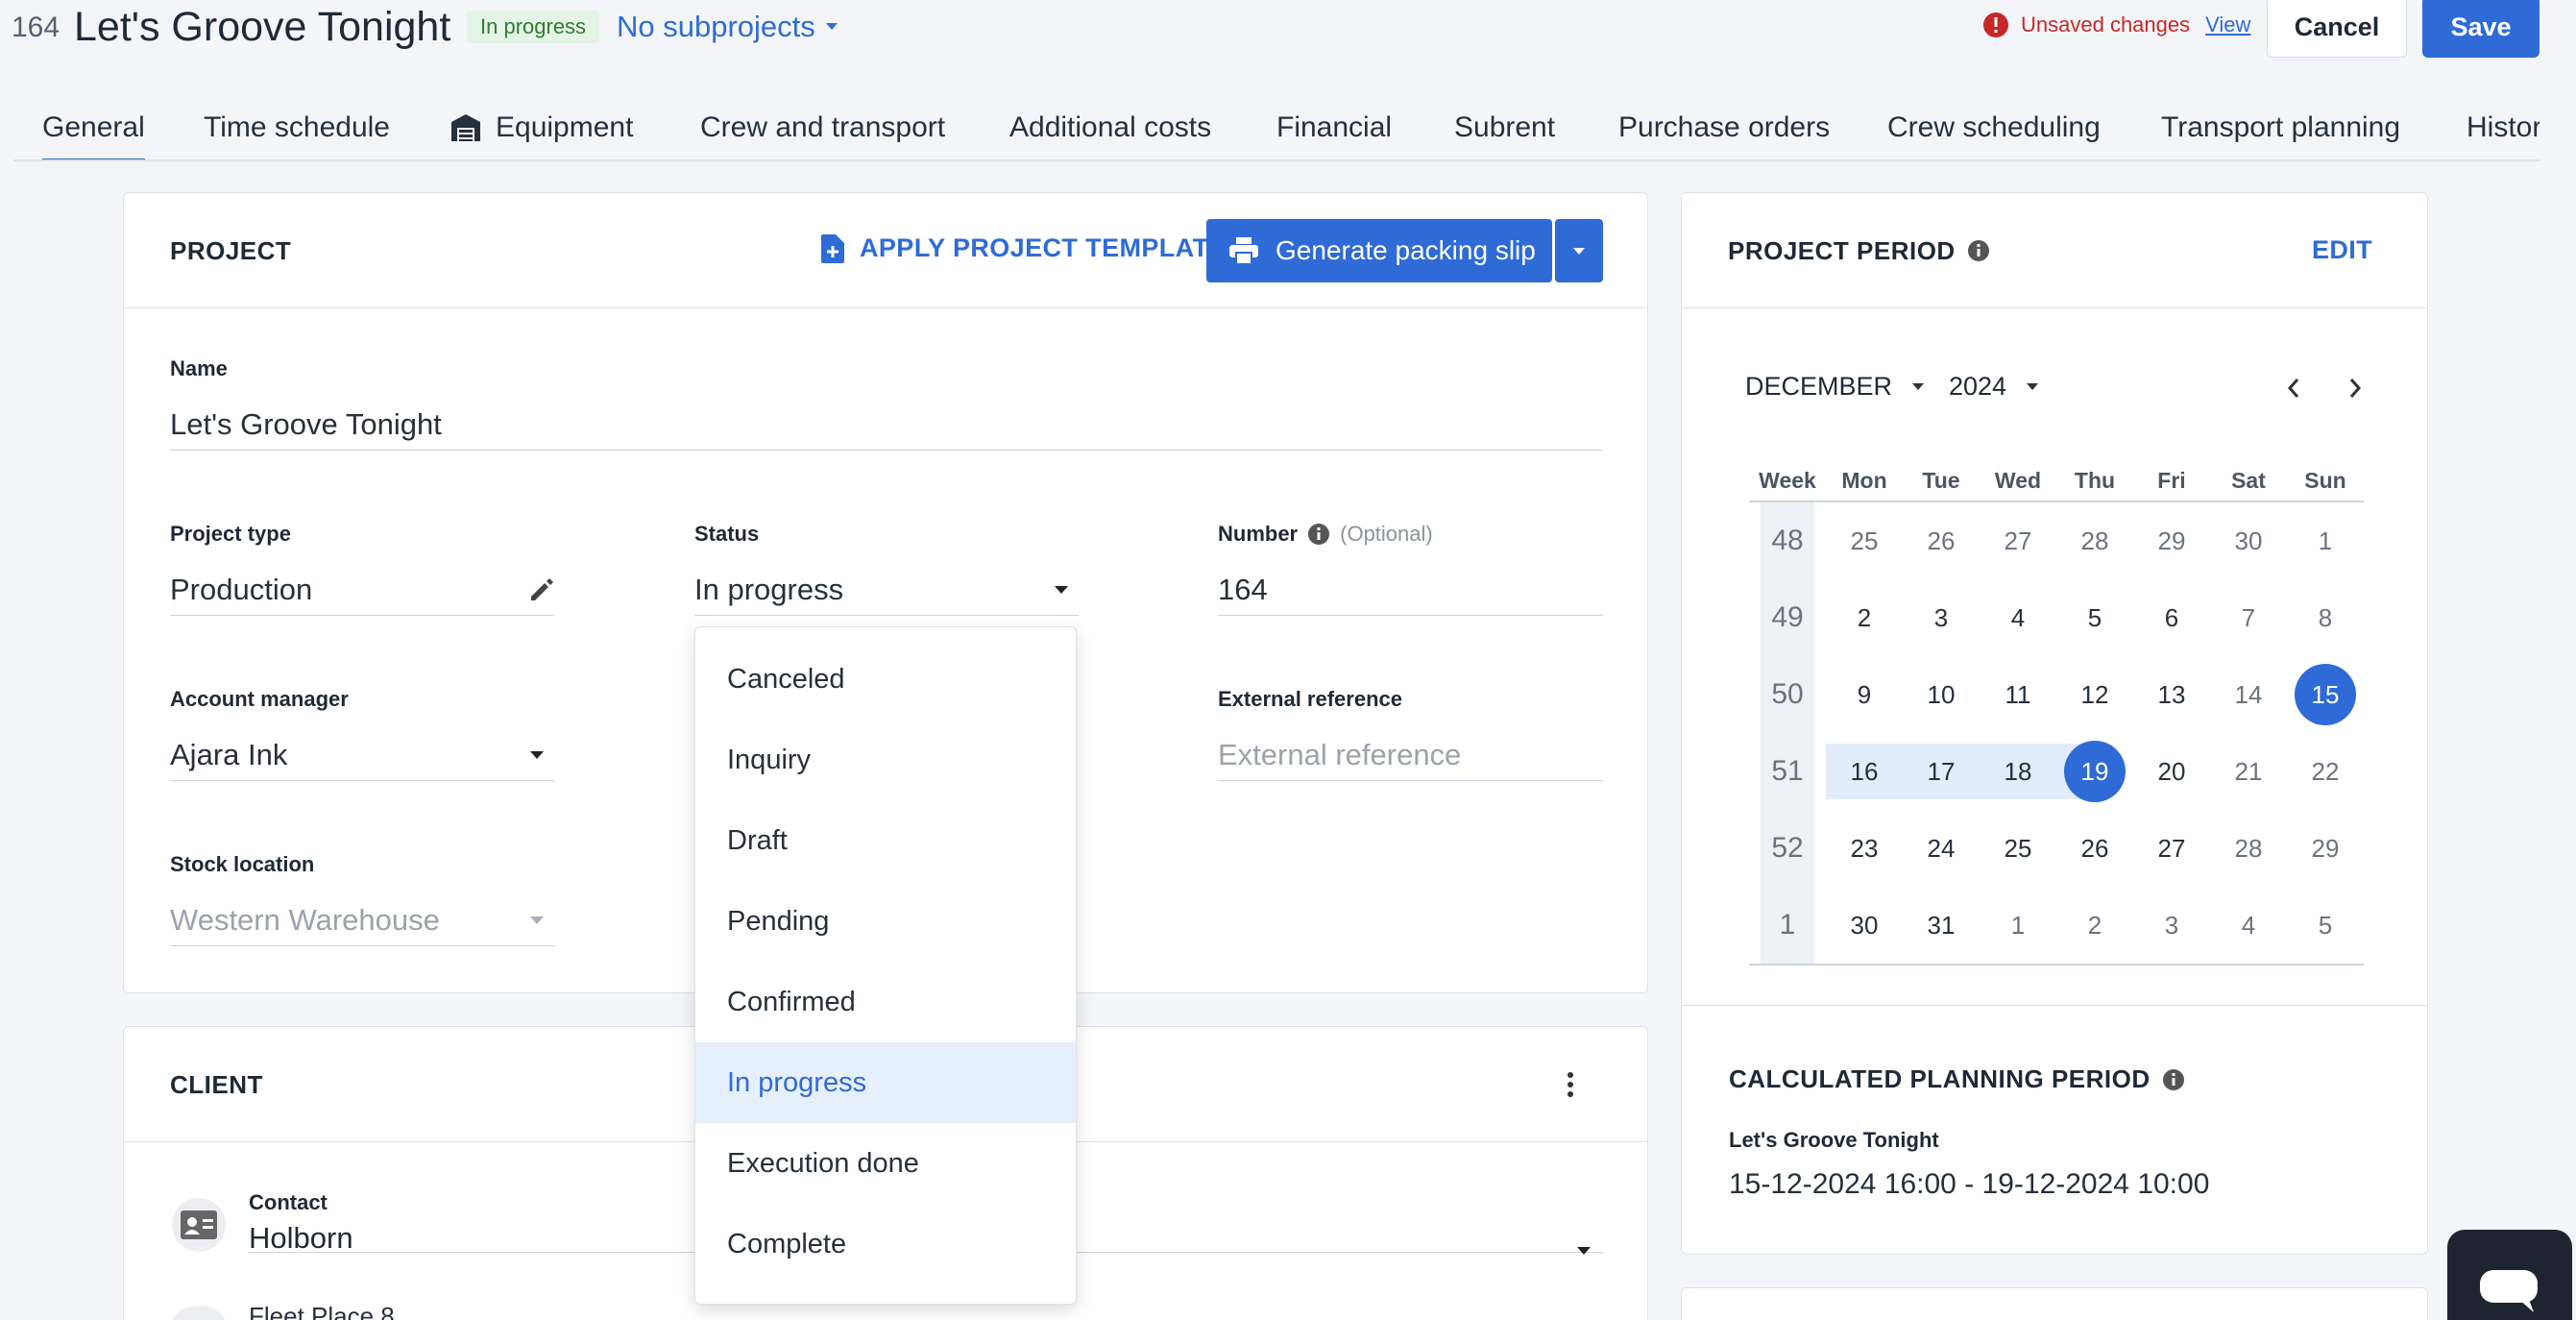  What do you see at coordinates (885, 680) in the screenshot?
I see `status-option-canceled: Canceled` at bounding box center [885, 680].